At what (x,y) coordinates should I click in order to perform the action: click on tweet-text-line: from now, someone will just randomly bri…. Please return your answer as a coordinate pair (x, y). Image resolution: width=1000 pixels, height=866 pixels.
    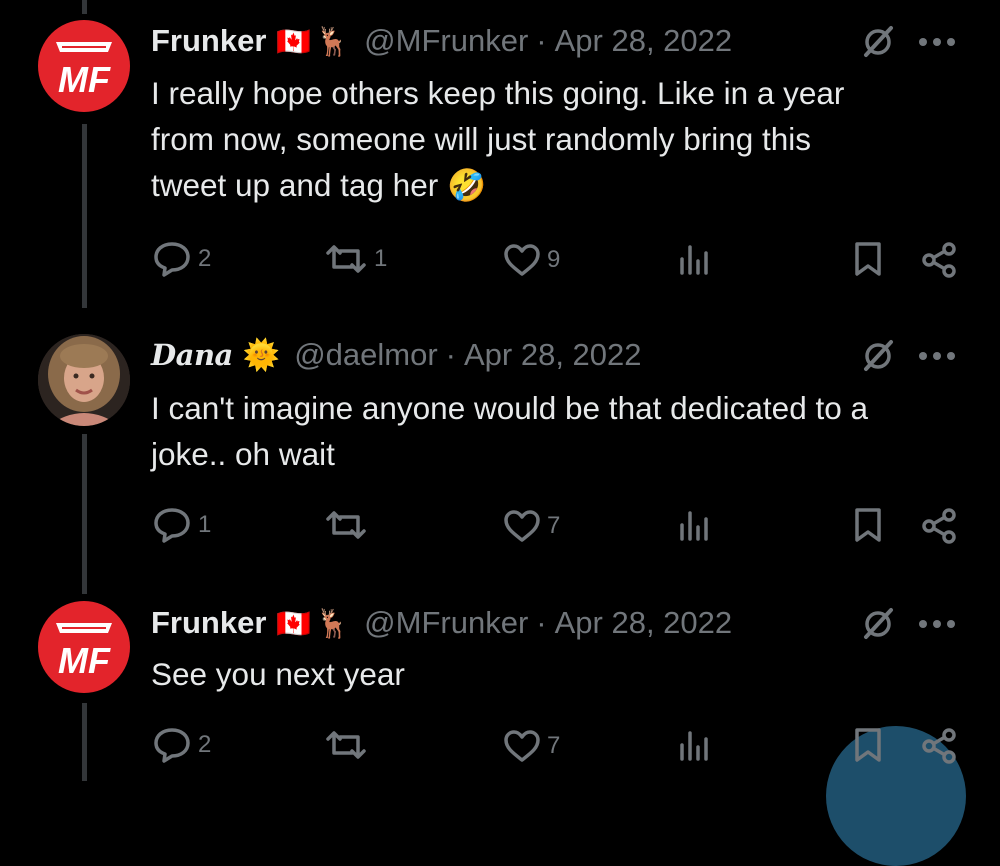
    Looking at the image, I should click on (481, 139).